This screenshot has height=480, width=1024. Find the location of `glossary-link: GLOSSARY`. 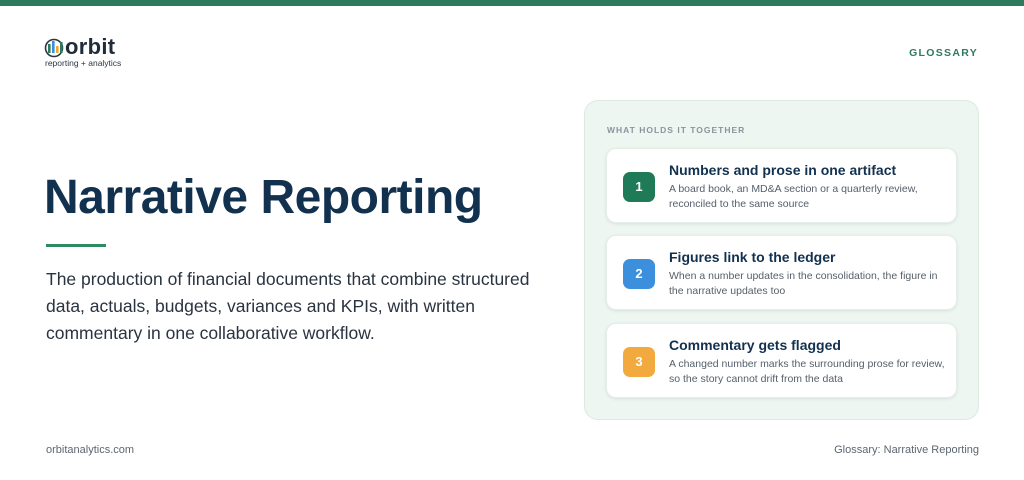

glossary-link: GLOSSARY is located at coordinates (943, 53).